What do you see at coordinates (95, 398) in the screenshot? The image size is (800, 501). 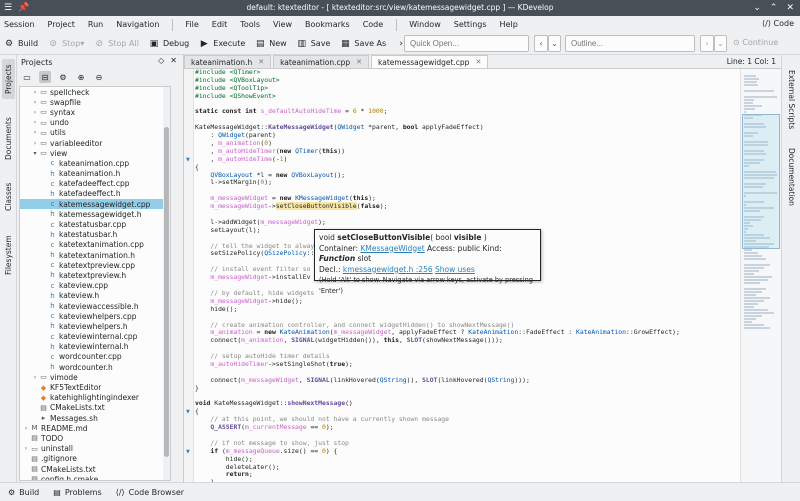 I see `tree-item: ◆ katehighlightingindexer` at bounding box center [95, 398].